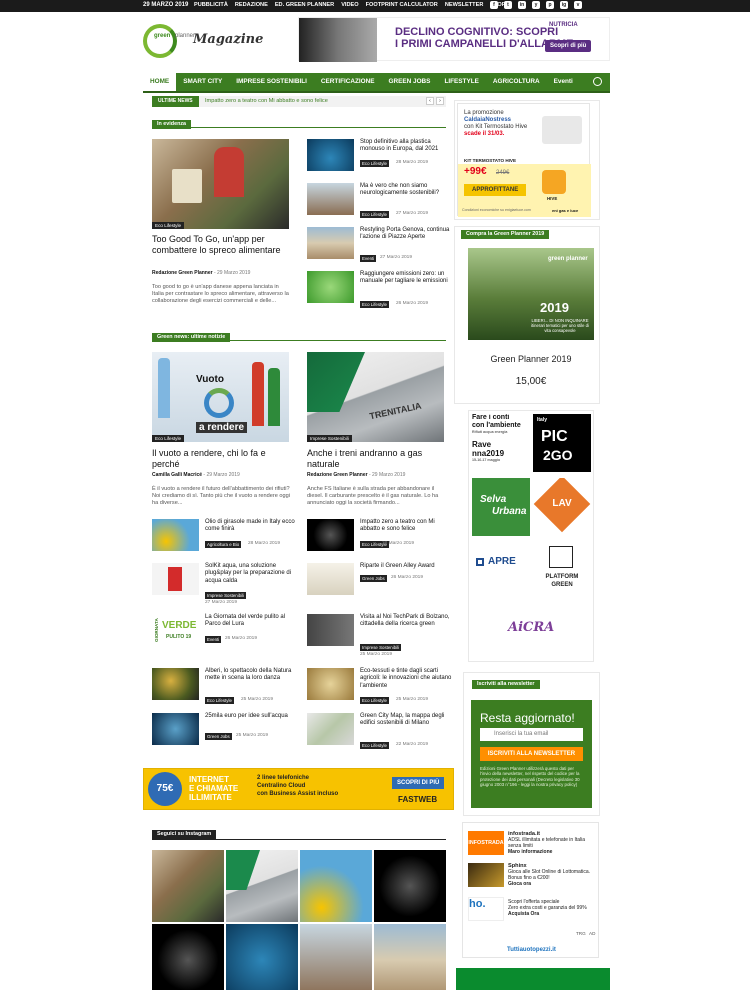 This screenshot has height=990, width=750. Describe the element at coordinates (568, 46) in the screenshot. I see `header-ad-cta: Scopri di più` at that location.